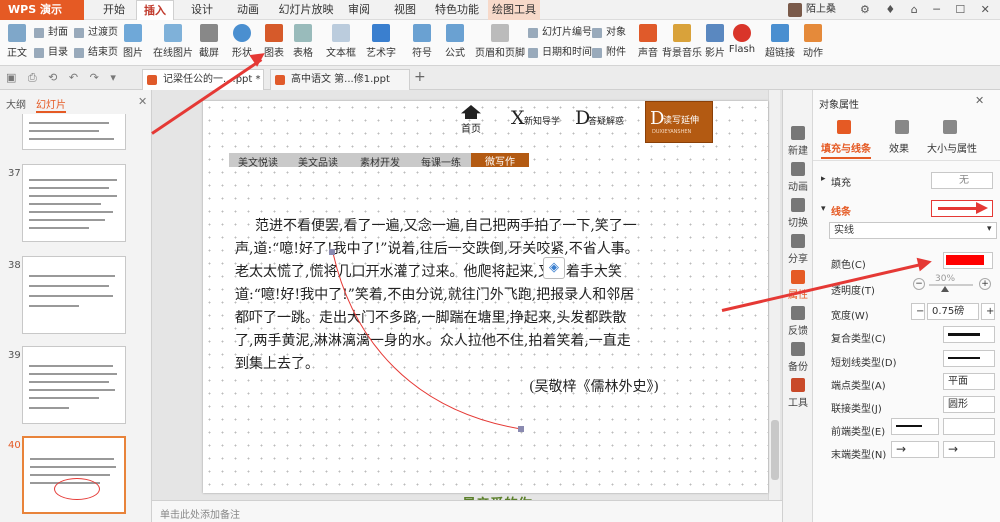 The image size is (1000, 522). I want to click on tab-slides: 幻灯片, so click(51, 104).